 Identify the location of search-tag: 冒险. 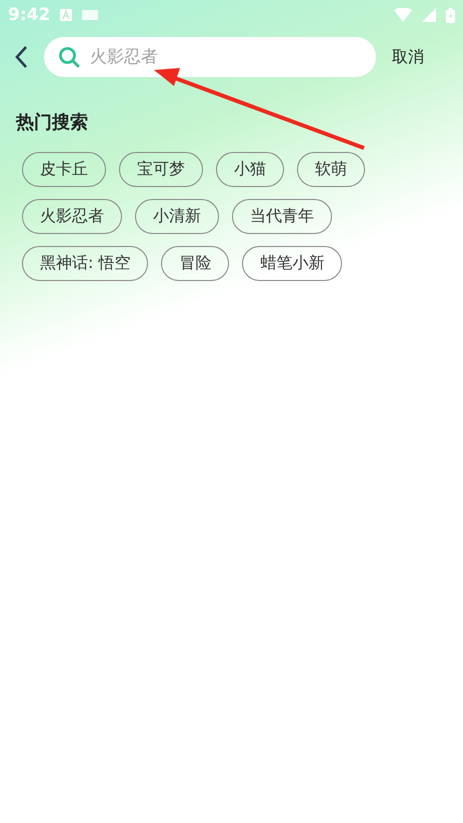
(195, 263).